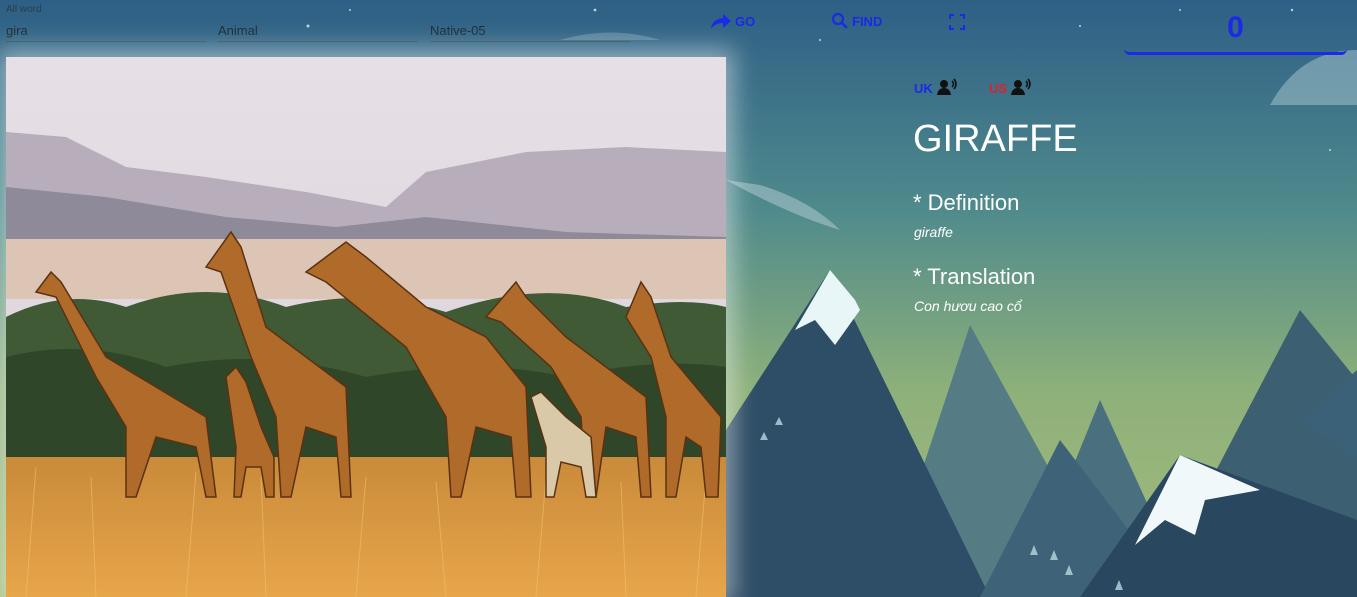 The width and height of the screenshot is (1357, 597). Describe the element at coordinates (318, 23) in the screenshot. I see `category-field: Animal` at that location.